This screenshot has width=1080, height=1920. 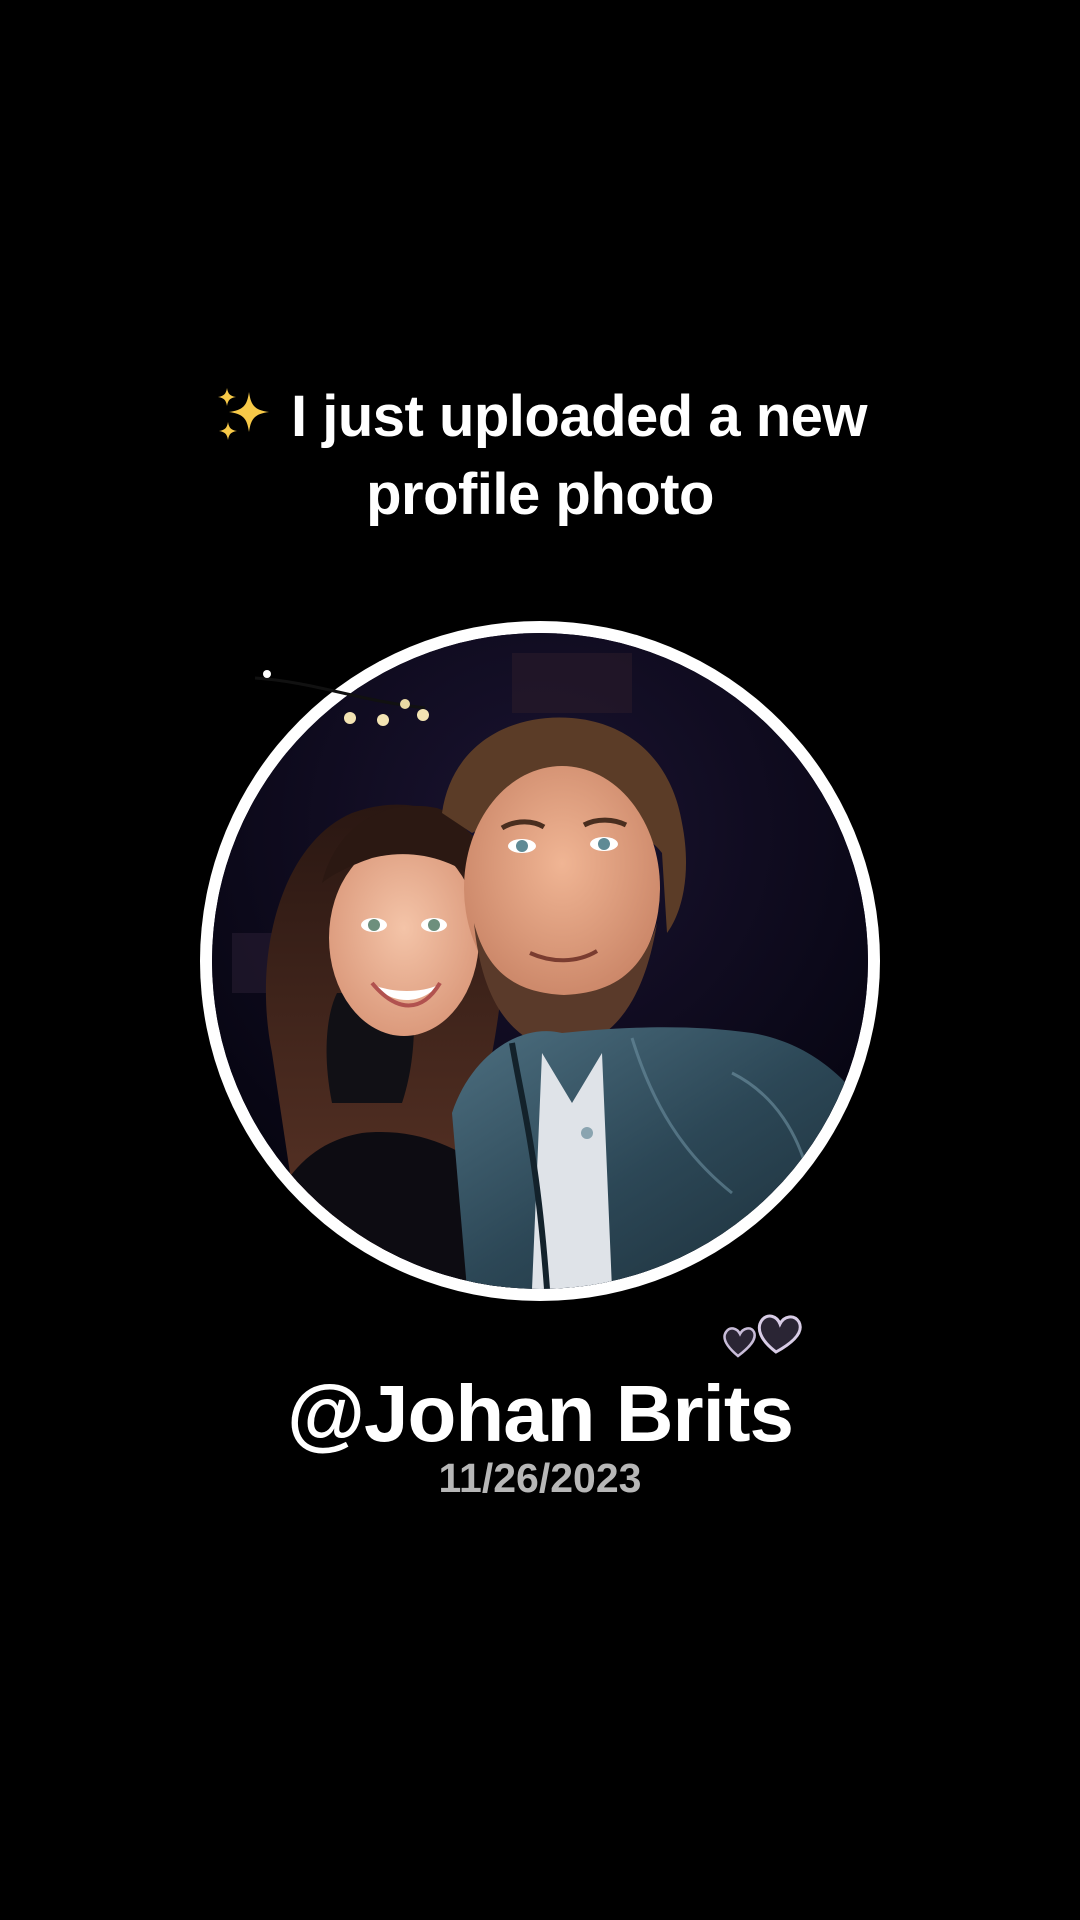 I want to click on two-hearts-icon, so click(x=762, y=1336).